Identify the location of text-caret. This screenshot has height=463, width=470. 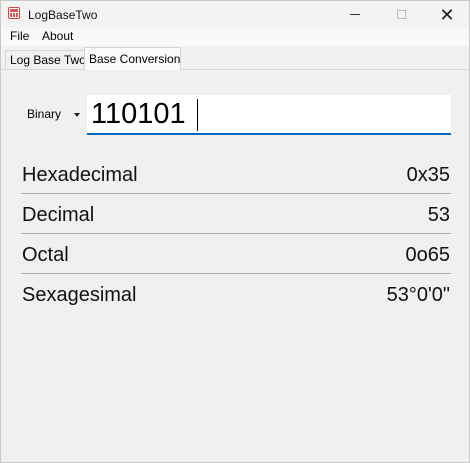
(197, 115).